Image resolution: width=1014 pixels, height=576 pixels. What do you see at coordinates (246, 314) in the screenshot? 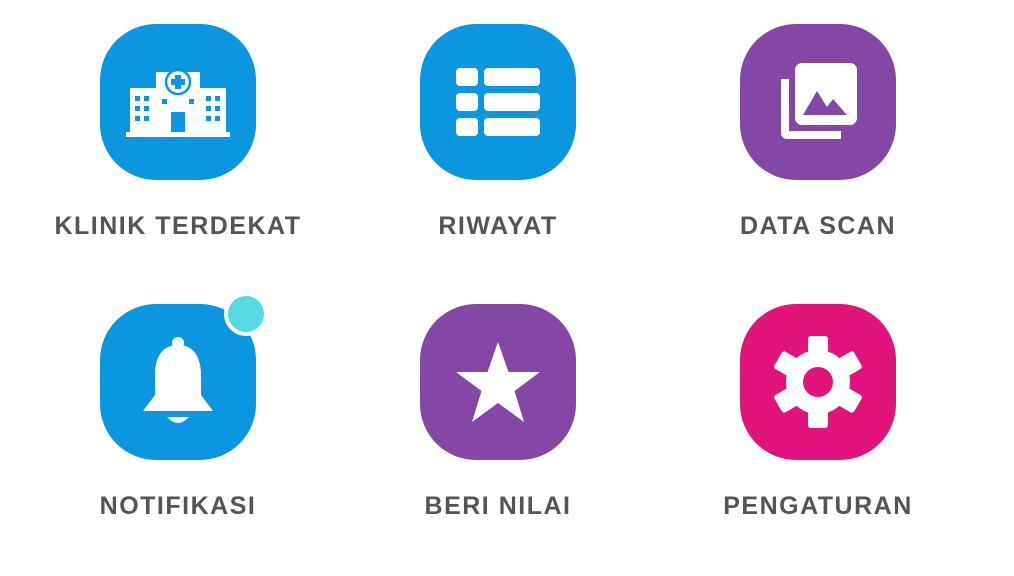
I see `notification-badge` at bounding box center [246, 314].